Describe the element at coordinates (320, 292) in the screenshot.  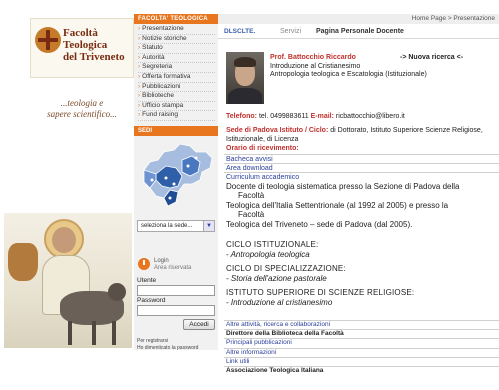
I see `section-title: ISTITUTO SUPERIORE DI SCIENZE RELIGIOSE:` at that location.